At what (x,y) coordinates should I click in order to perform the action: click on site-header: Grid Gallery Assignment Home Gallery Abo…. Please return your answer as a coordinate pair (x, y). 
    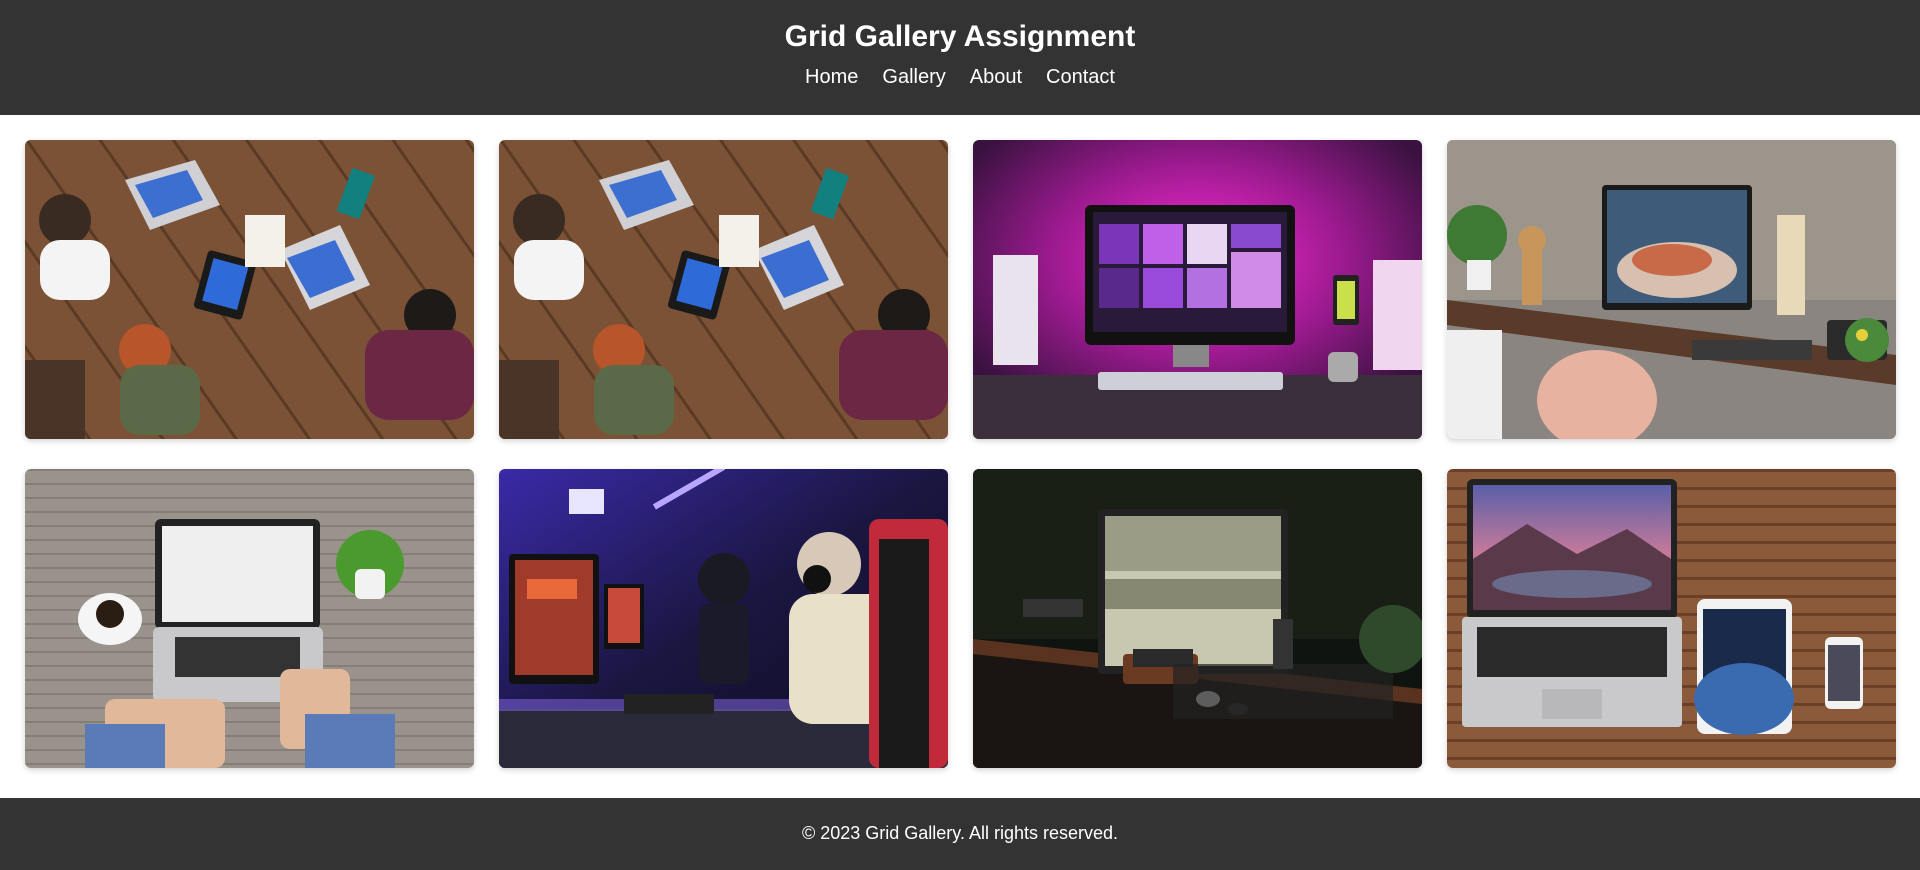
    Looking at the image, I should click on (960, 57).